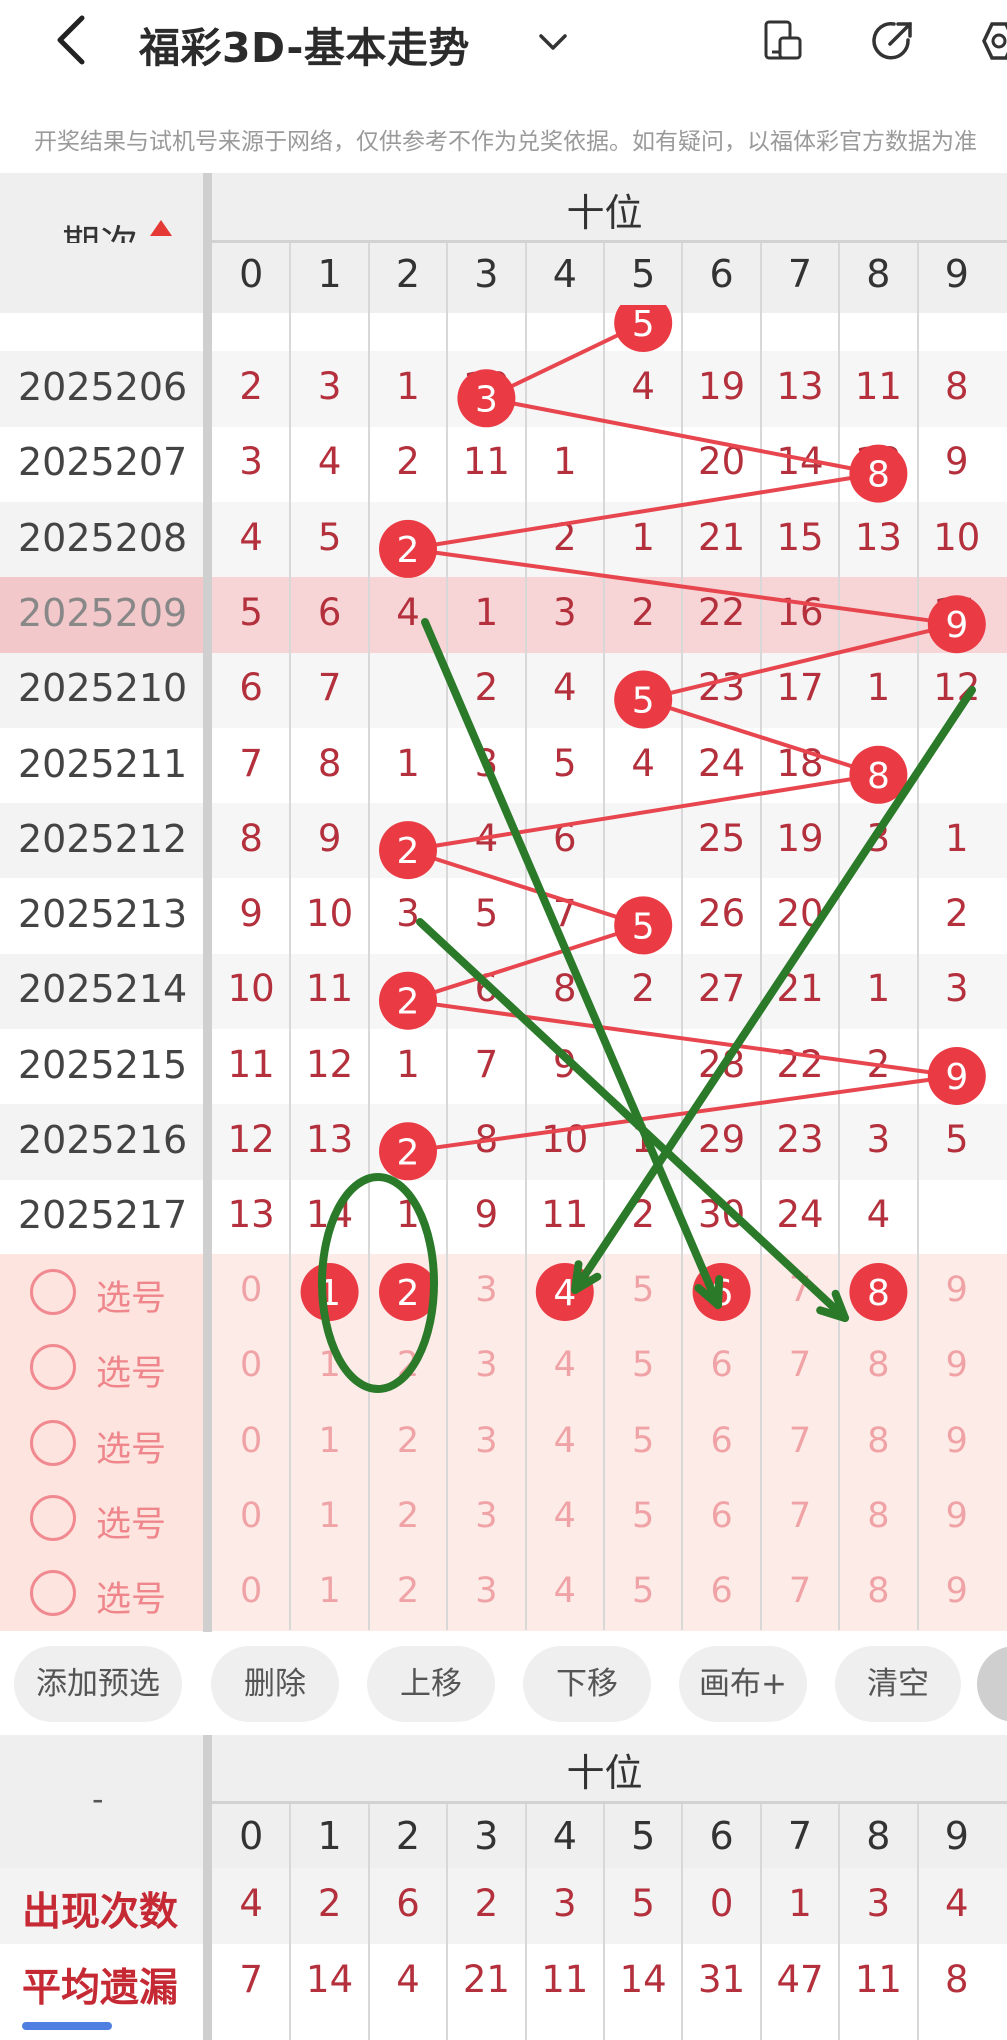 The image size is (1007, 2040). I want to click on hit-ball, so click(565, 248).